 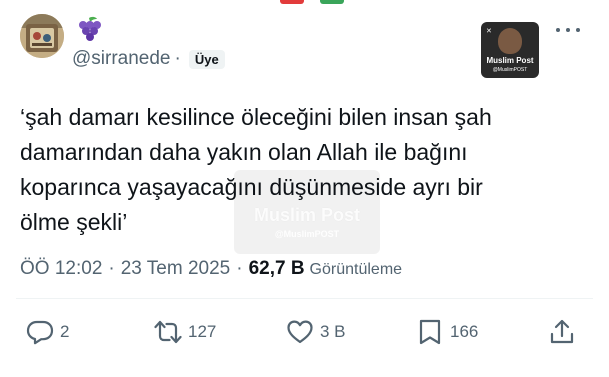 What do you see at coordinates (510, 70) in the screenshot?
I see `brand-handle: @MuslimPOST` at bounding box center [510, 70].